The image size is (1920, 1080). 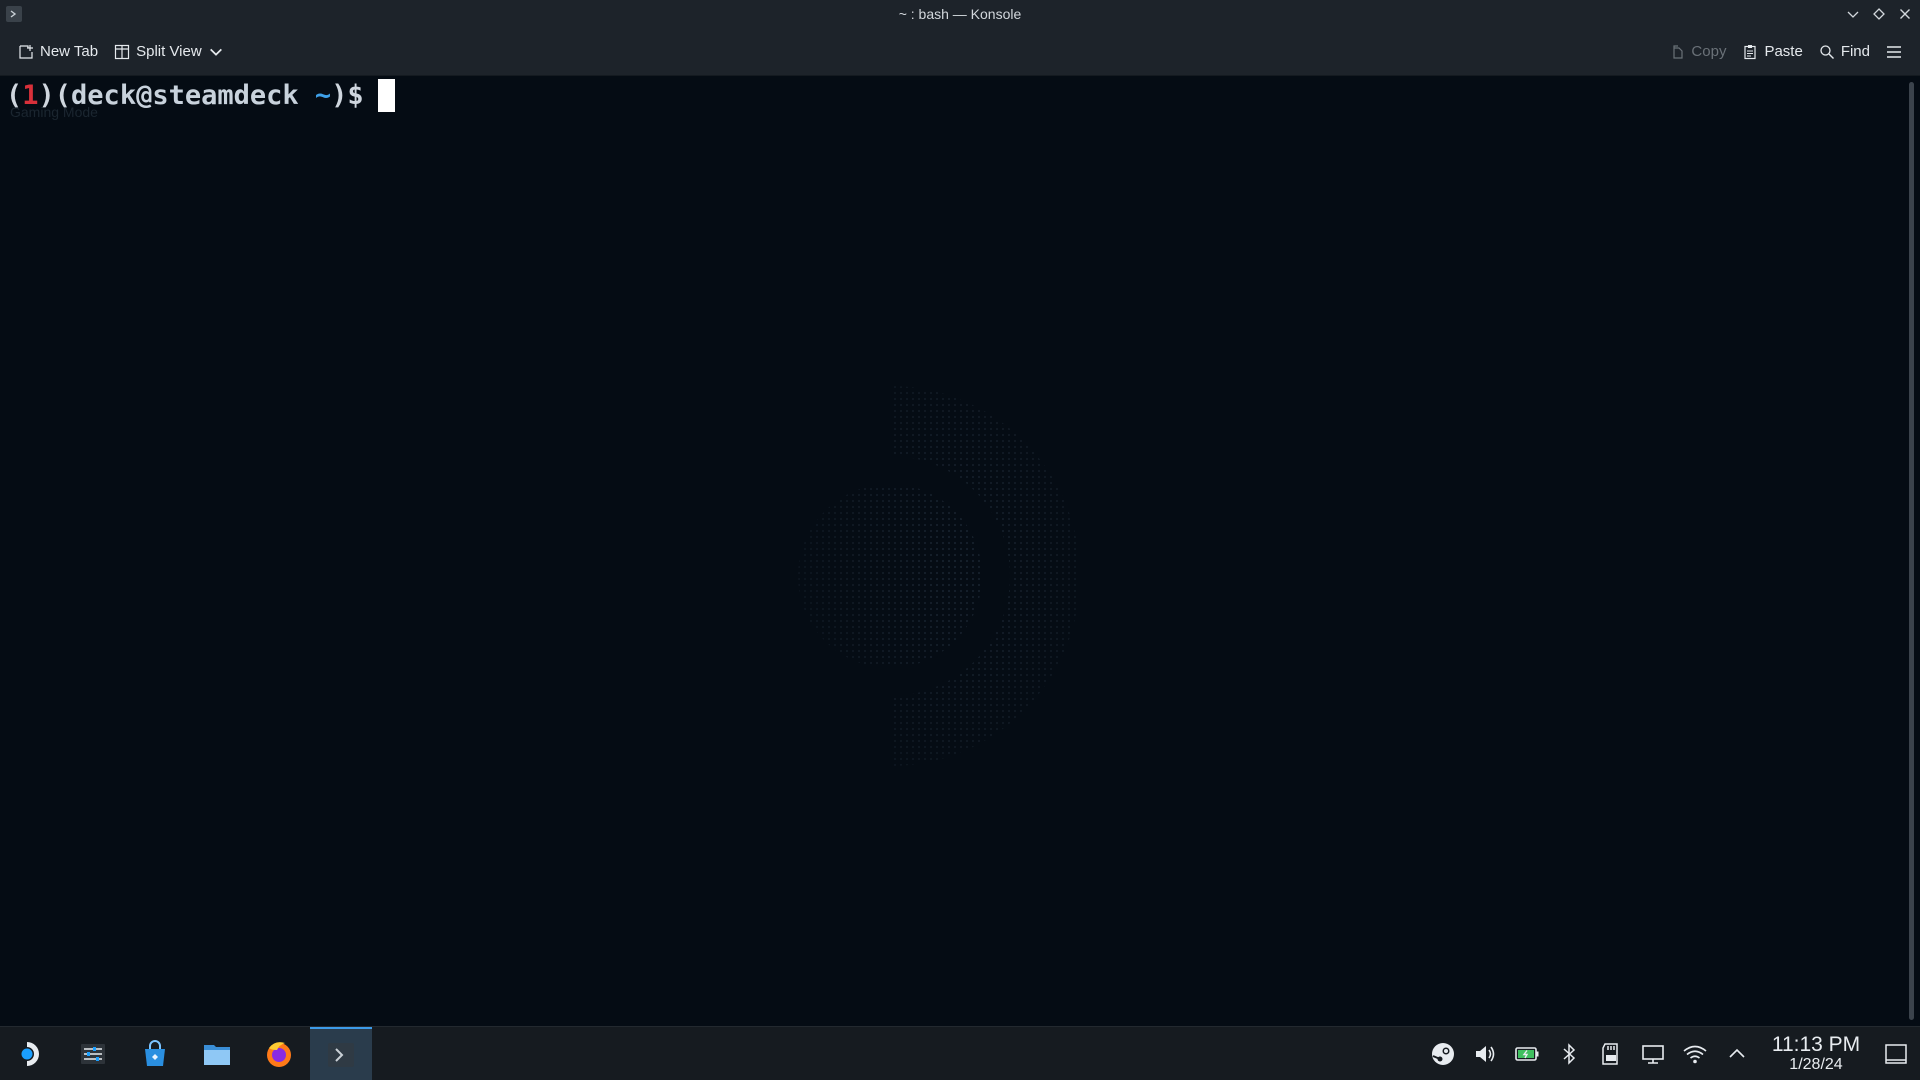 I want to click on firefox-button, so click(x=279, y=1053).